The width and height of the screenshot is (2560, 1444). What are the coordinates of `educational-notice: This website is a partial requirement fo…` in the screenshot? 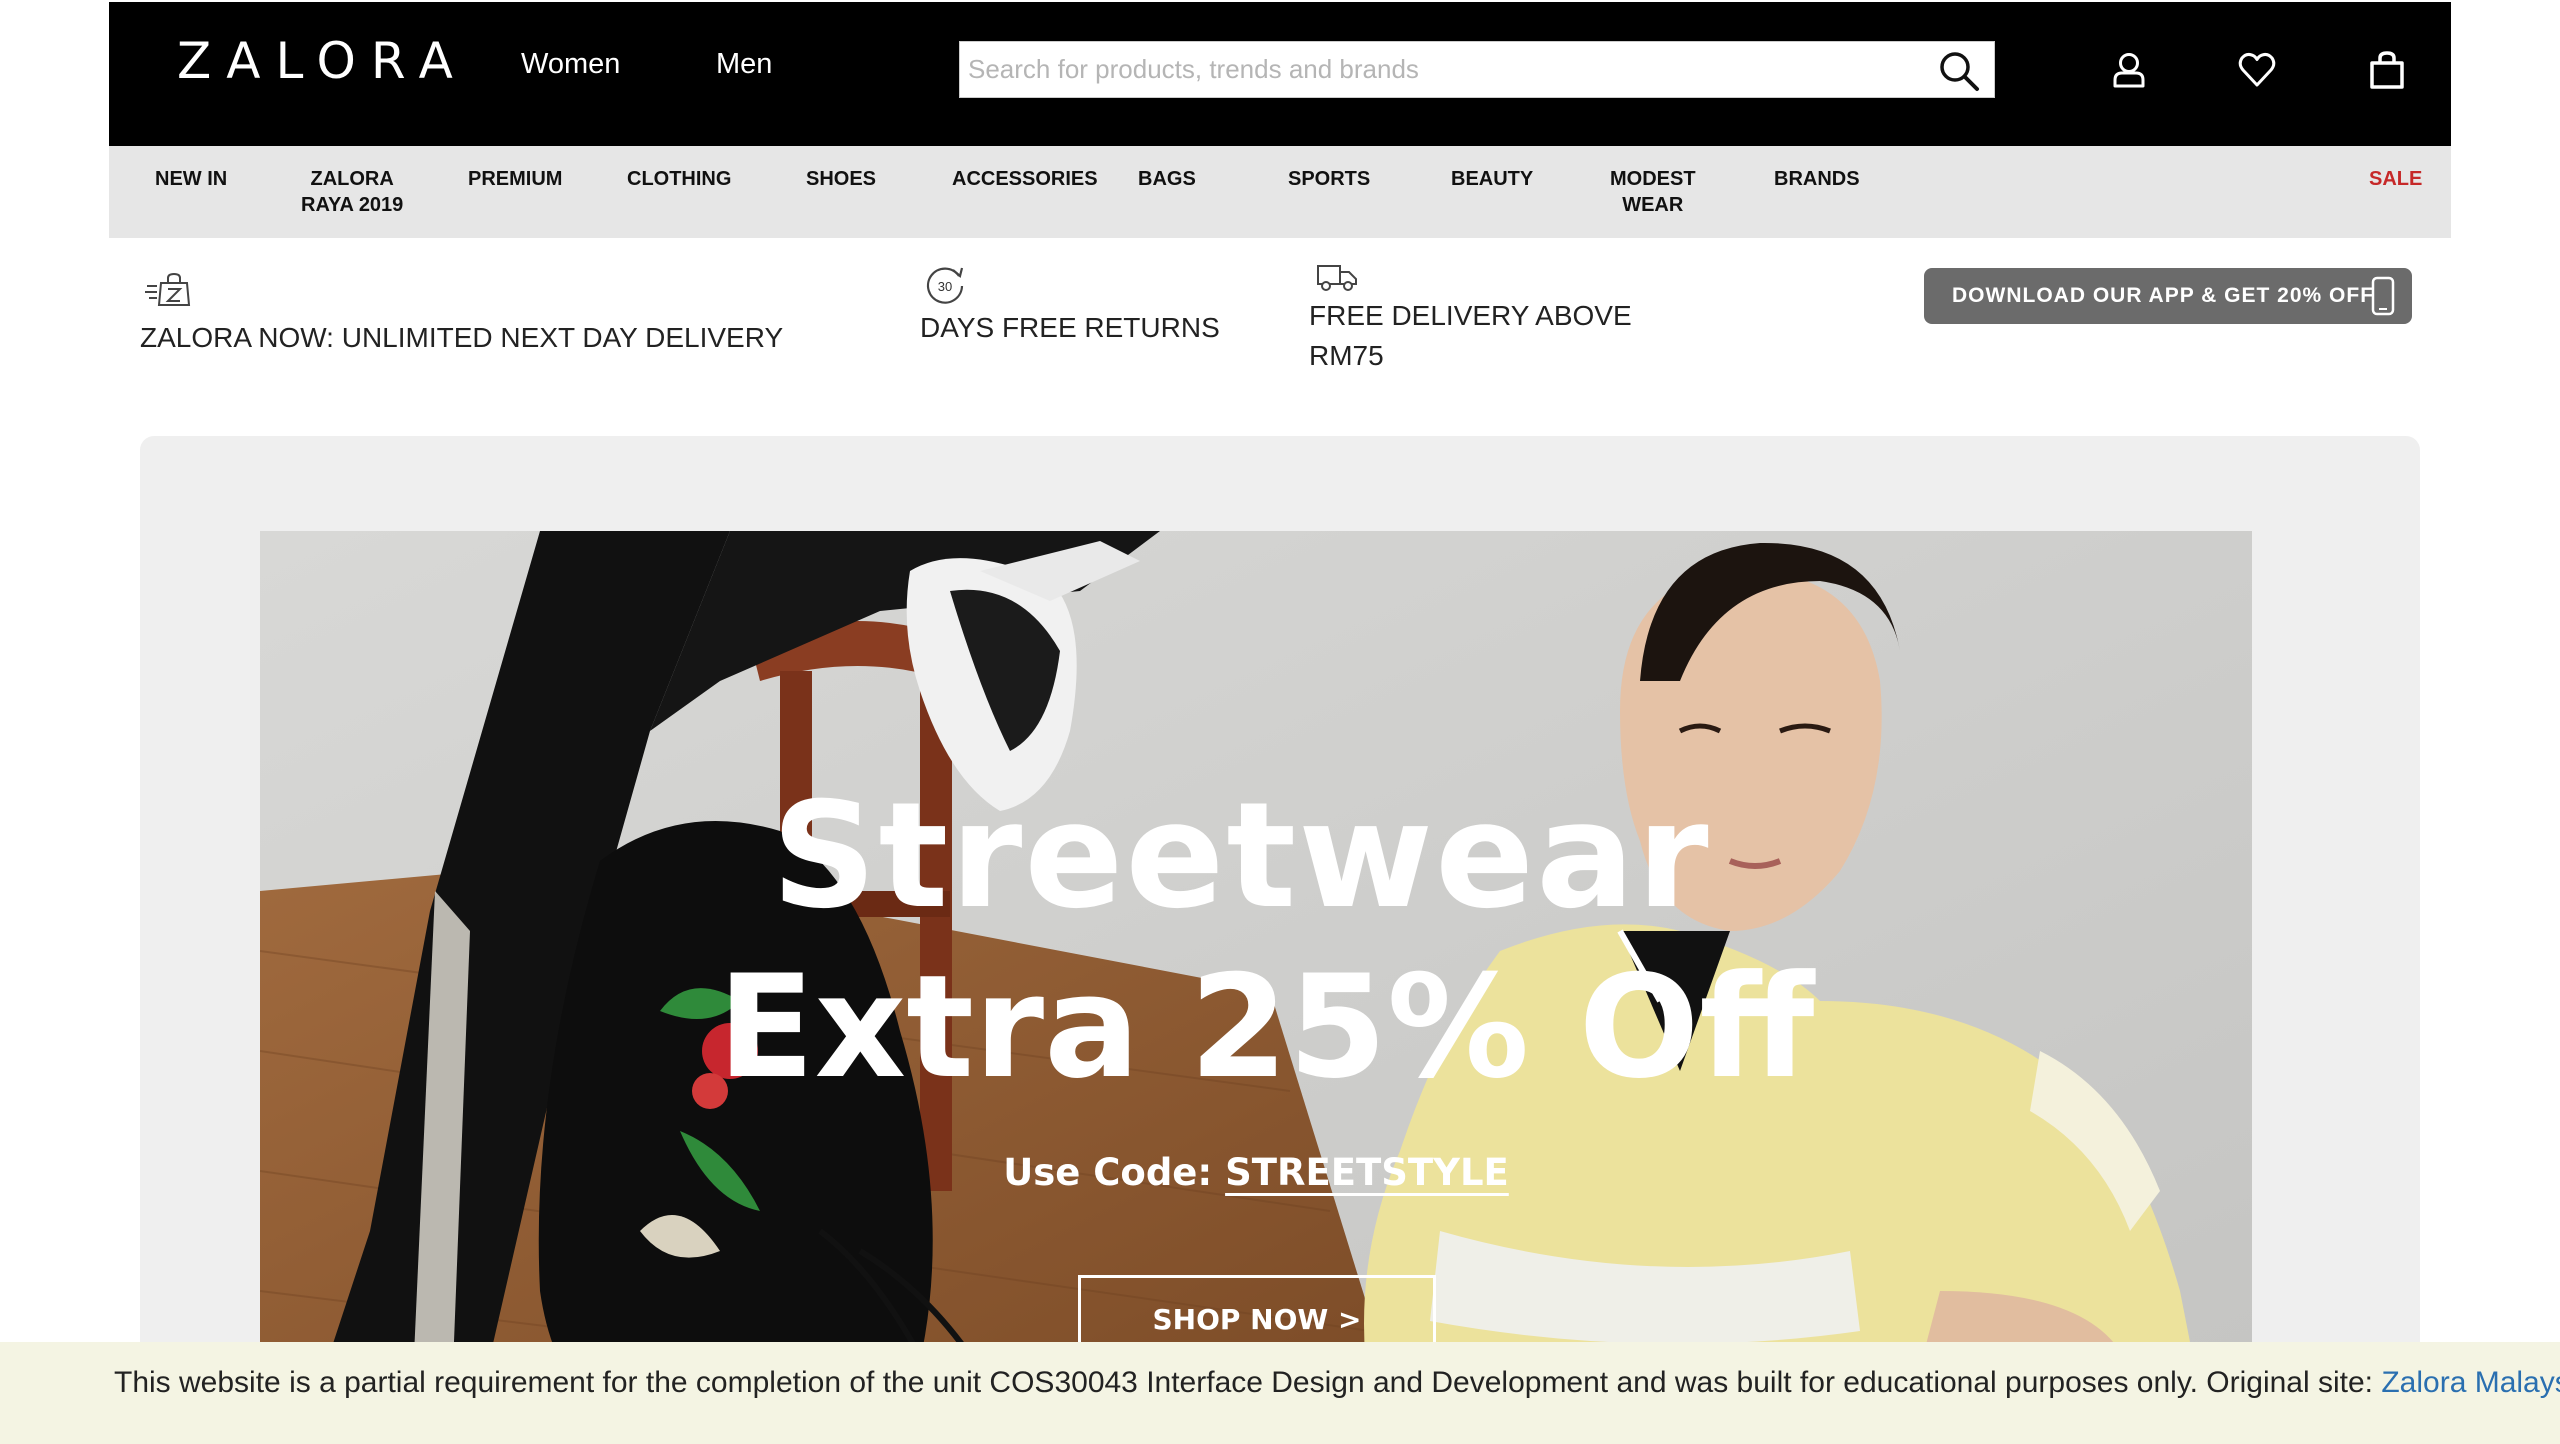 It's located at (1280, 1393).